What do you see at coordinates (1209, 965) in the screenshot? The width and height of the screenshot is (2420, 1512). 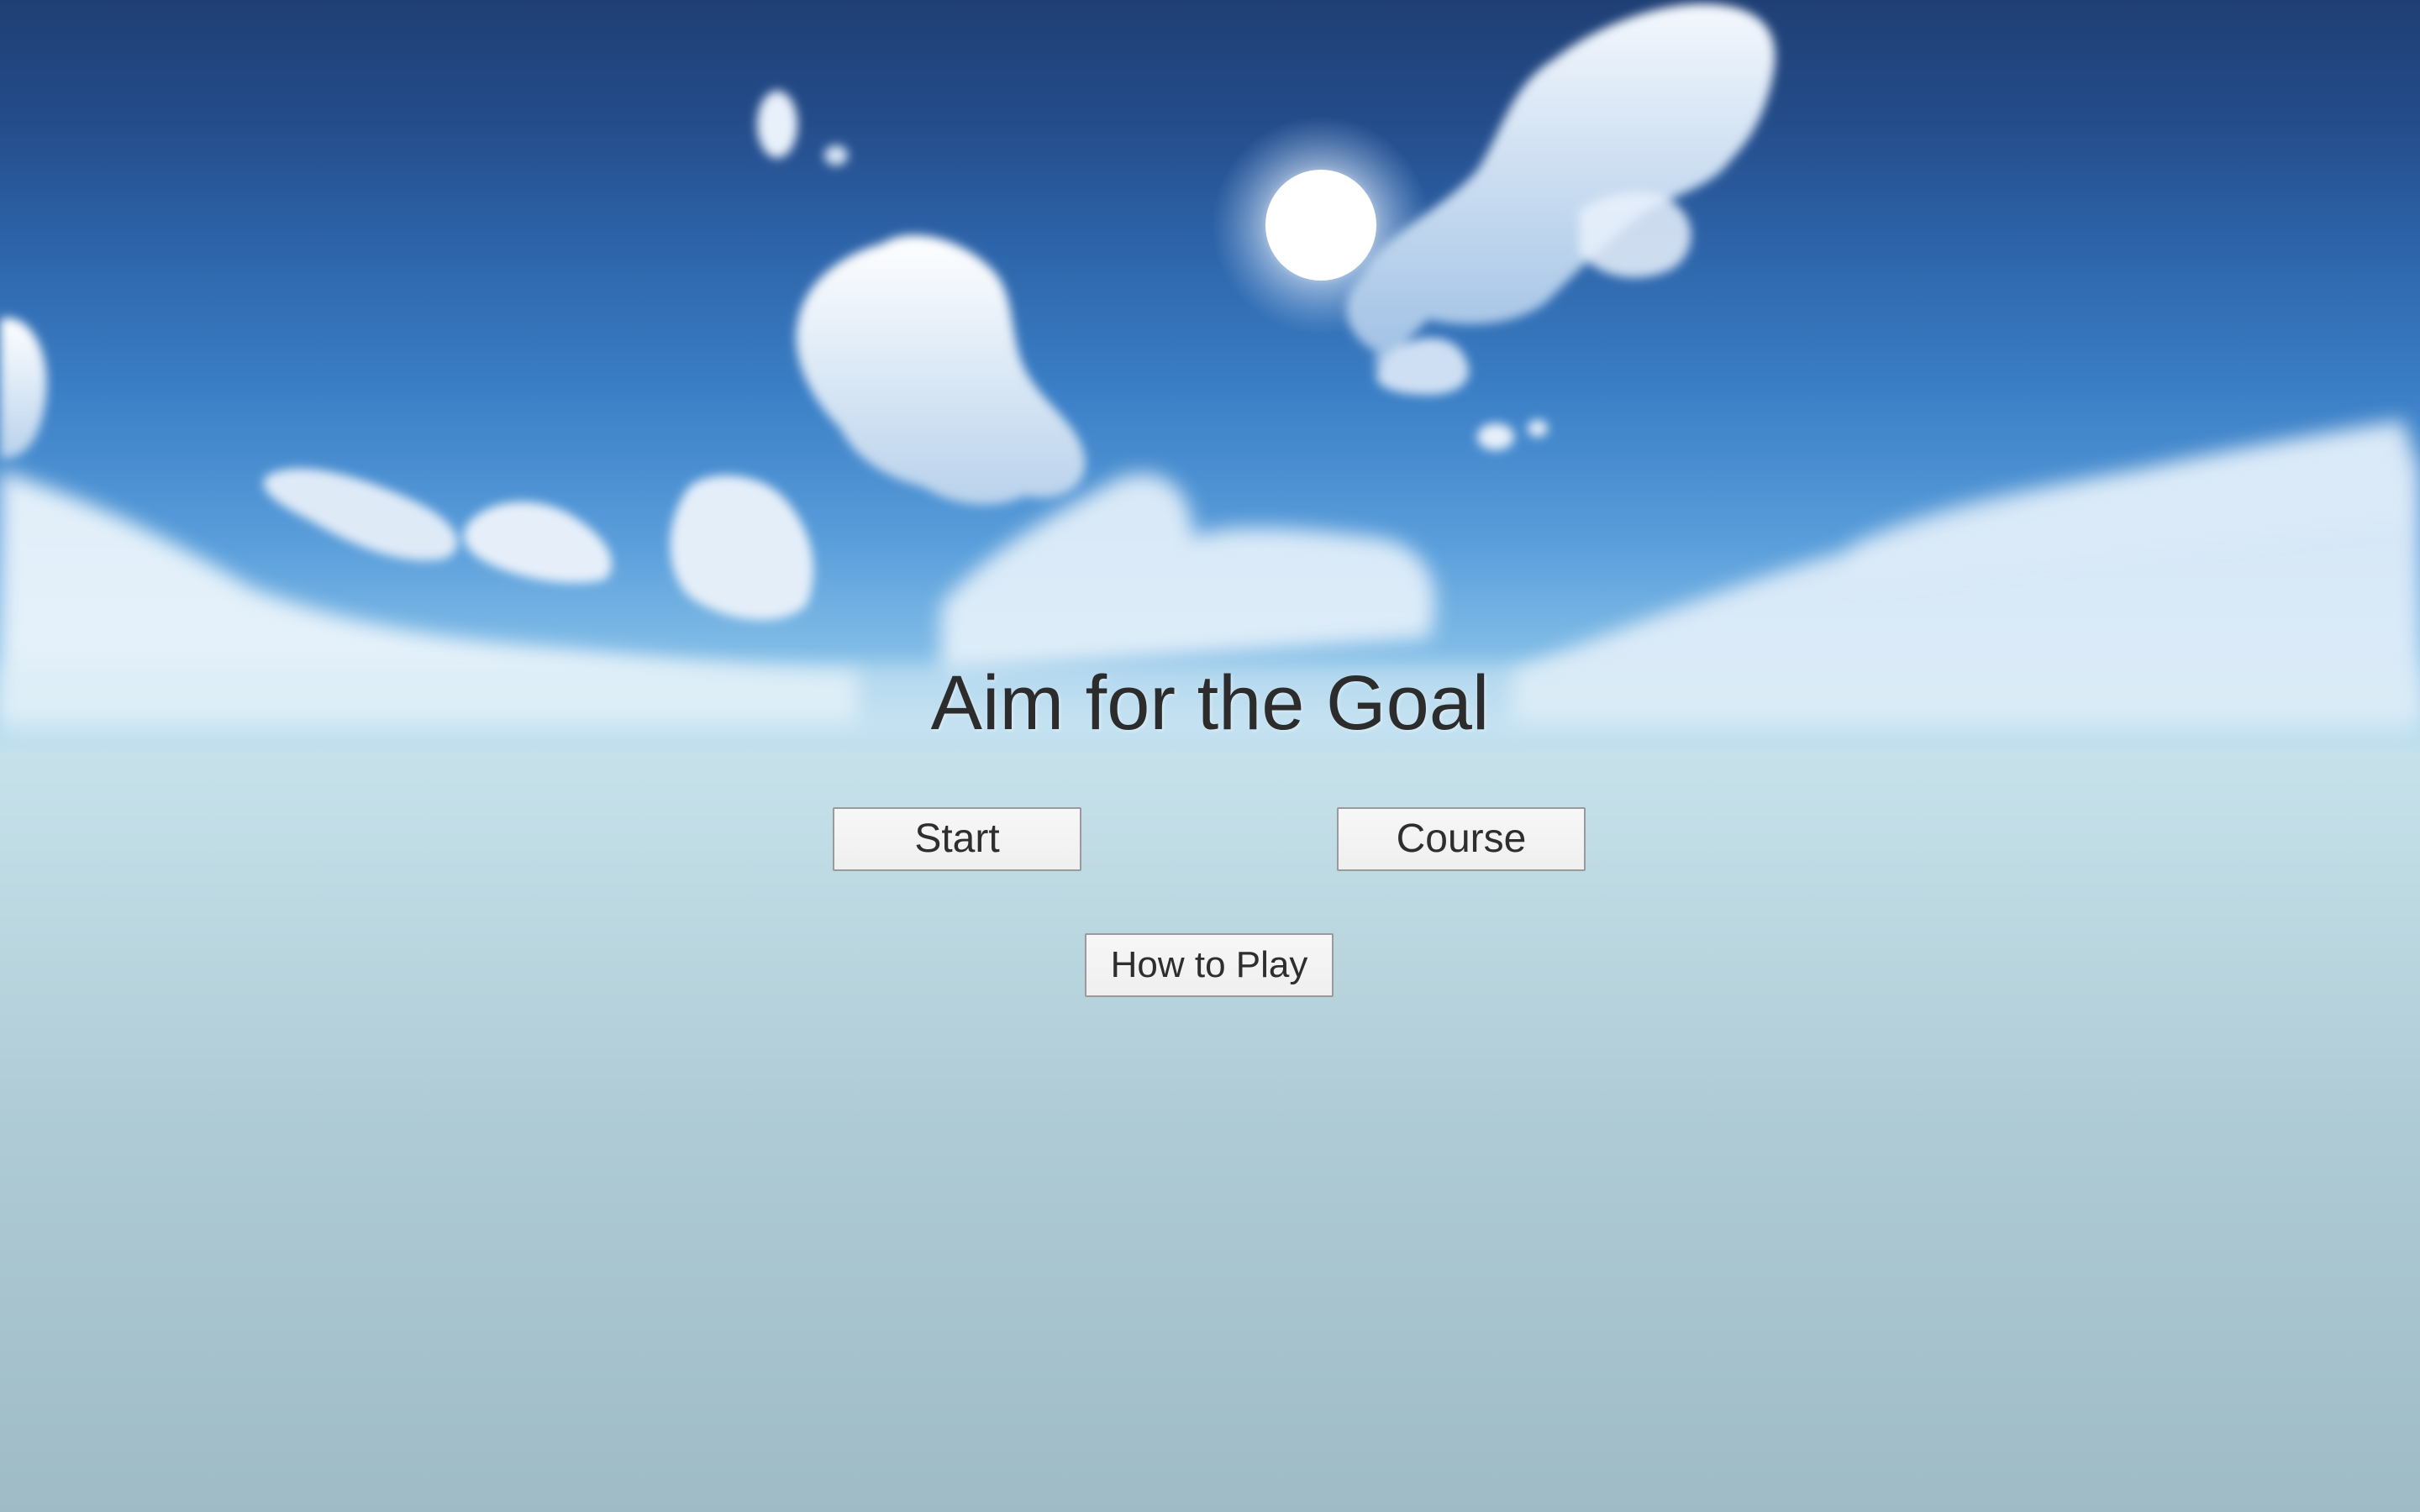 I see `how-to-play-button: How to Play` at bounding box center [1209, 965].